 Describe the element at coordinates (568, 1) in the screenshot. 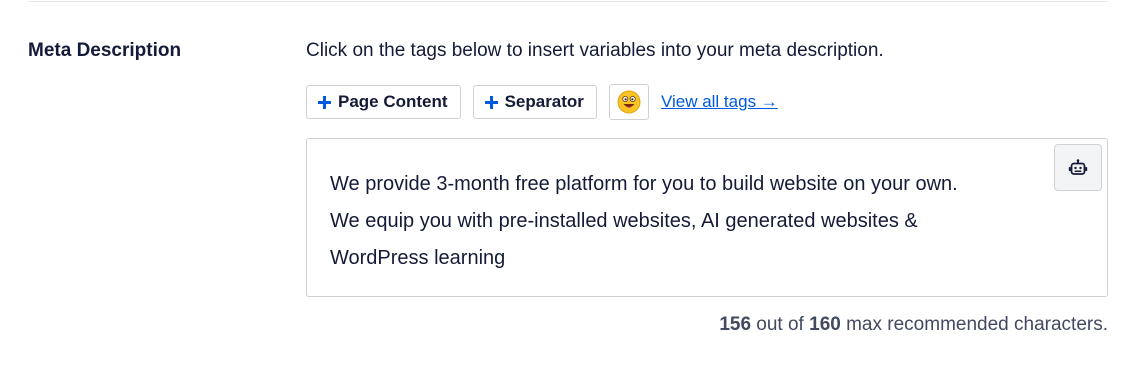

I see `section-divider` at that location.